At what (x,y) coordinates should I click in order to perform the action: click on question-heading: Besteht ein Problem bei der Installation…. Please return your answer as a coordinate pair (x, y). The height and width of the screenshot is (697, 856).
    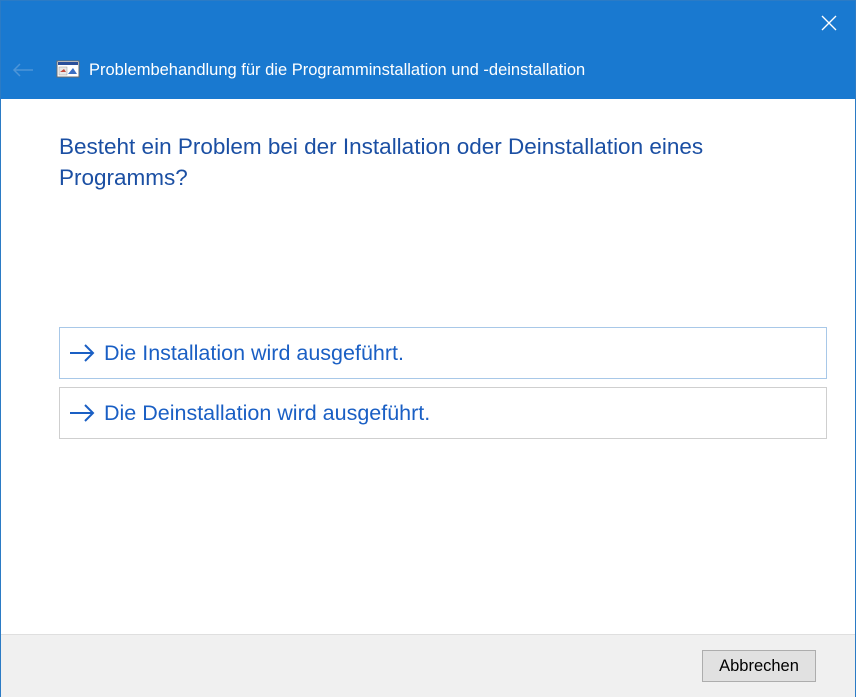
    Looking at the image, I should click on (381, 162).